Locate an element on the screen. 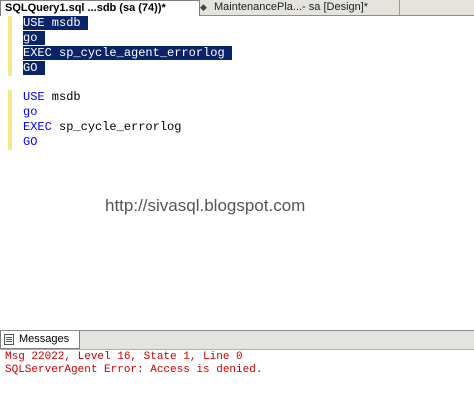 Image resolution: width=474 pixels, height=412 pixels. tab-pin-icon: ◆ is located at coordinates (203, 7).